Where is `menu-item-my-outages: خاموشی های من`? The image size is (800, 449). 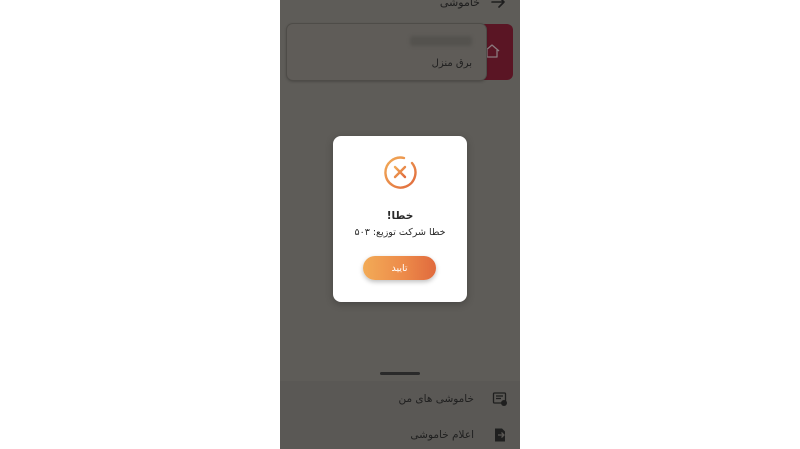
menu-item-my-outages: خاموشی های من is located at coordinates (400, 400).